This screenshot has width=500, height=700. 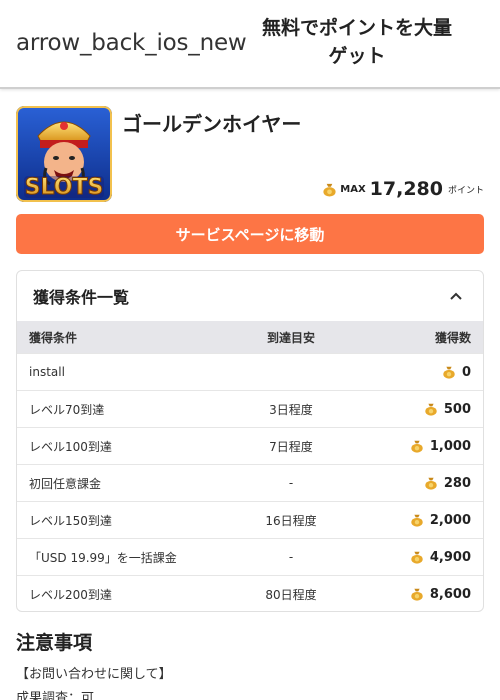 What do you see at coordinates (55, 695) in the screenshot?
I see `notes-line: 成果調査：可` at bounding box center [55, 695].